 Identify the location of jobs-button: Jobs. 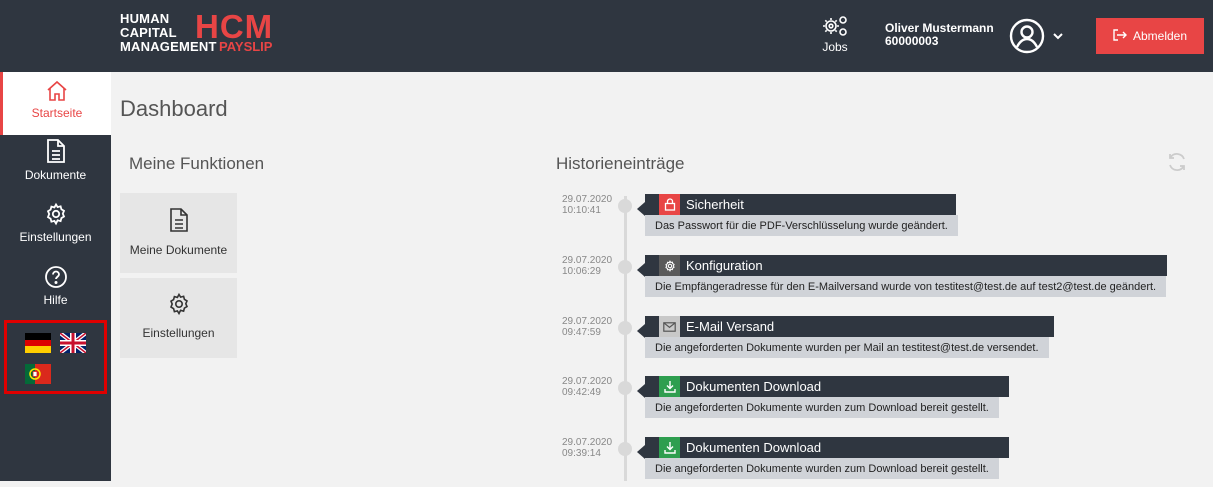
(835, 38).